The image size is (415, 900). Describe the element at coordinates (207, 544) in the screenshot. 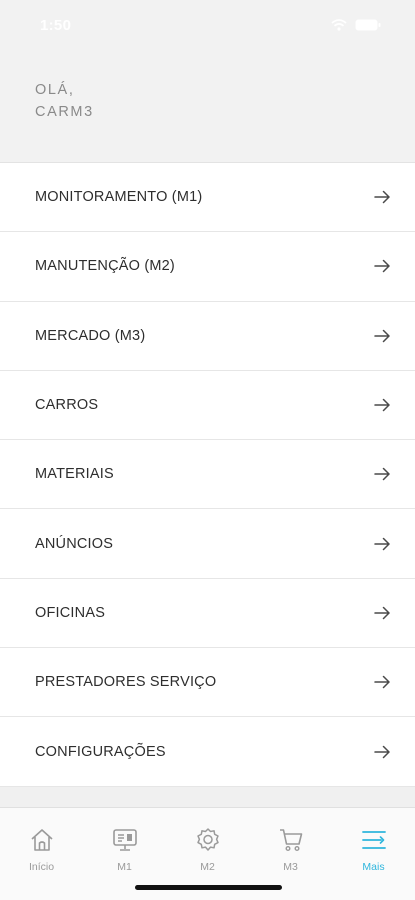

I see `menu-item-anuncios: ANÚNCIOS` at that location.